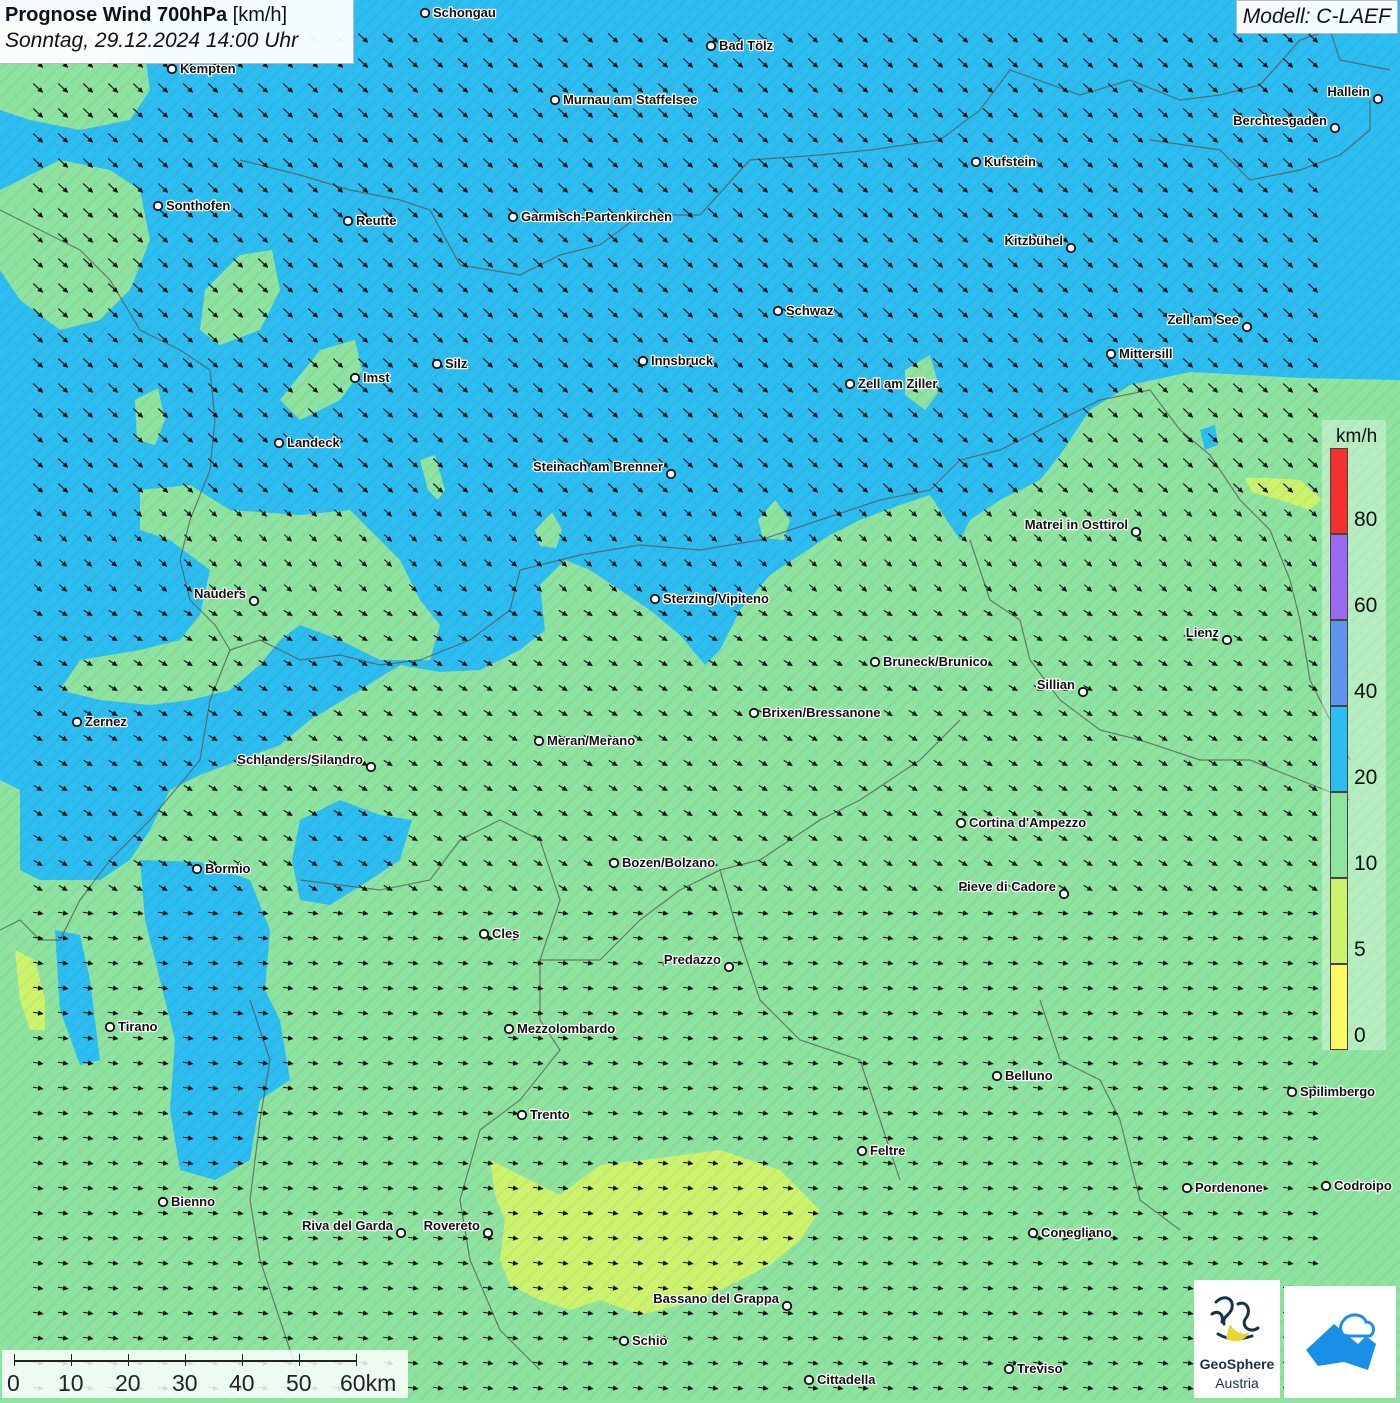  Describe the element at coordinates (1034, 240) in the screenshot. I see `city-label: Kitzbühel` at that location.